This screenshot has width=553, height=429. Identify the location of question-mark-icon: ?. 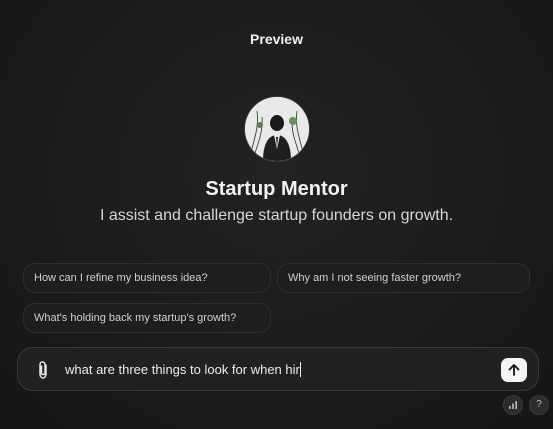
(539, 404).